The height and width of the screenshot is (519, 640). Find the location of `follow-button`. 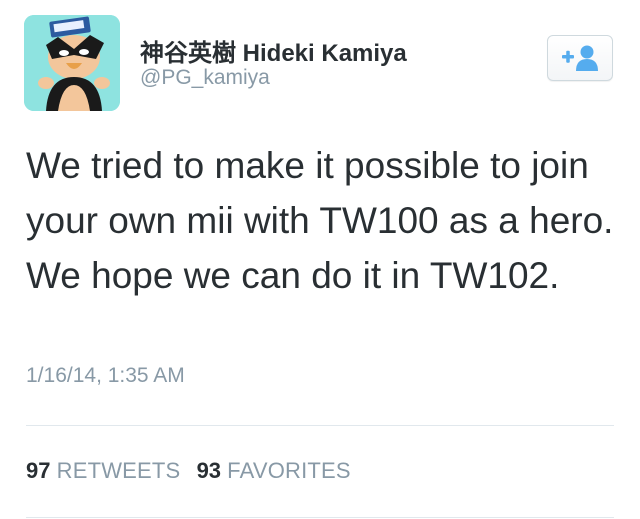

follow-button is located at coordinates (580, 58).